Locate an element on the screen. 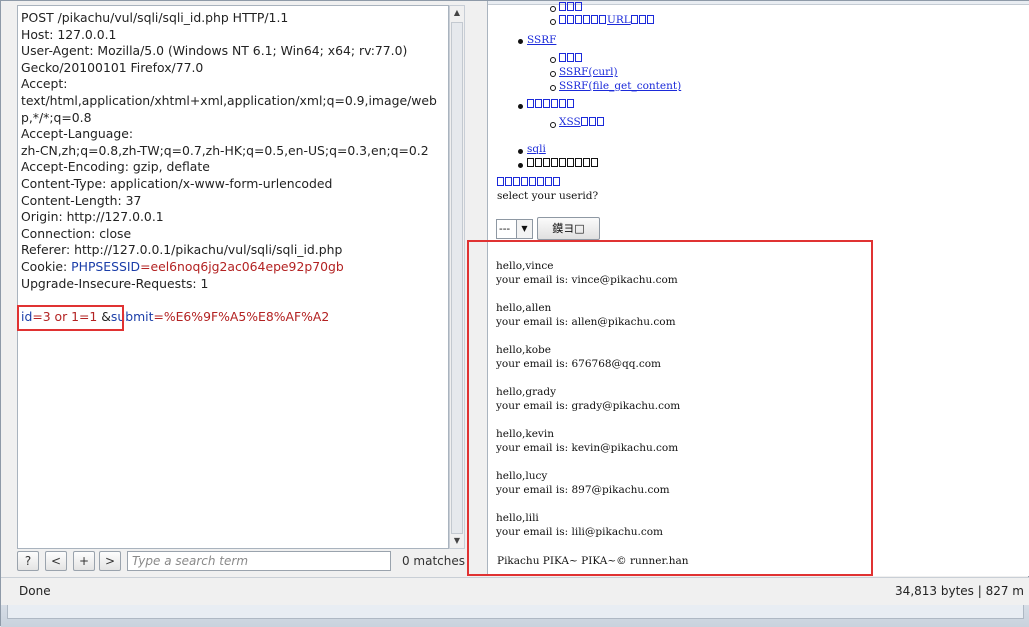 The height and width of the screenshot is (627, 1029). request-token: Gecko/20100101 Firefox/77.0 is located at coordinates (112, 67).